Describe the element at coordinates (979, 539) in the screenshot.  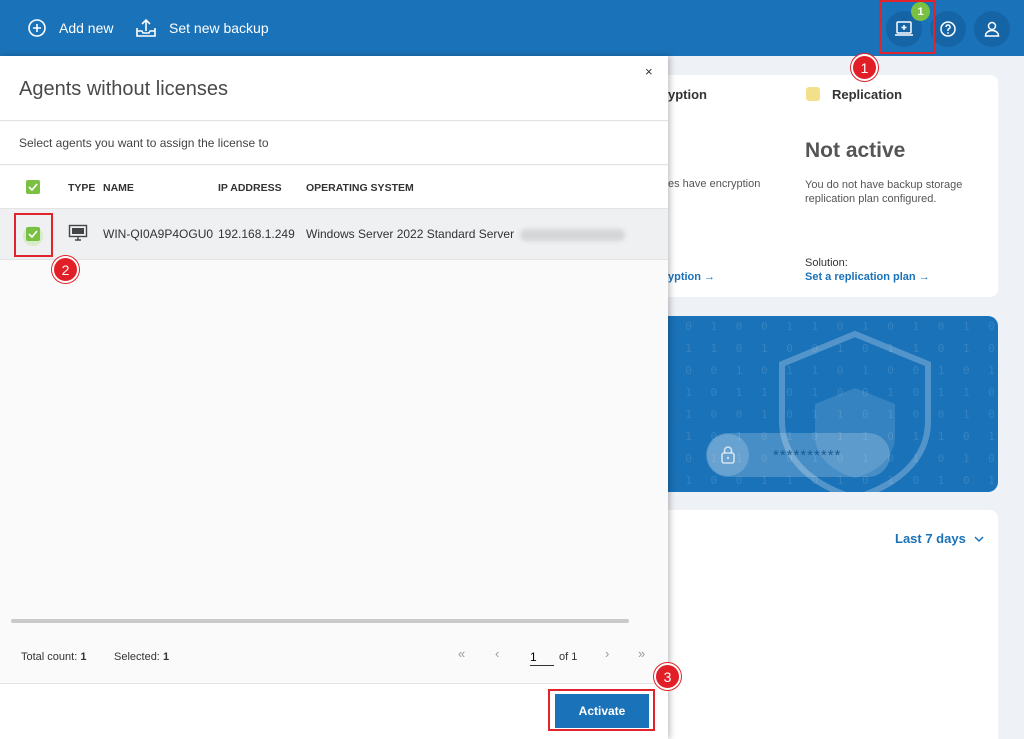
I see `chevron-down-icon` at that location.